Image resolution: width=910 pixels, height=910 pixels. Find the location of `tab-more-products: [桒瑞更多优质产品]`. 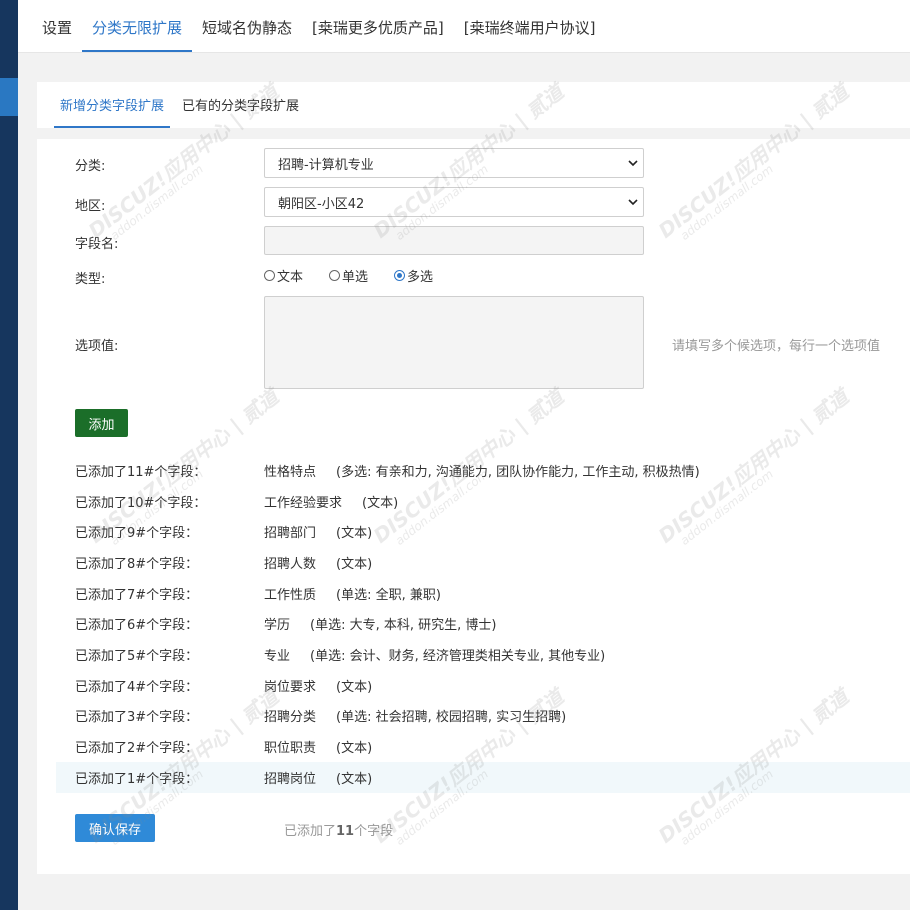

tab-more-products: [桒瑞更多优质产品] is located at coordinates (378, 34).